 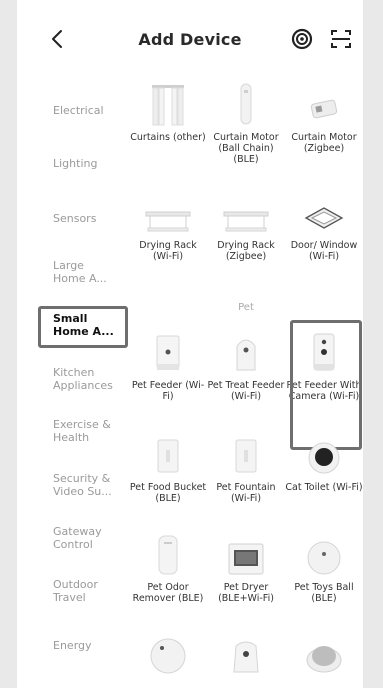 I want to click on category-gateway-control: Gateway Control, so click(x=82, y=538).